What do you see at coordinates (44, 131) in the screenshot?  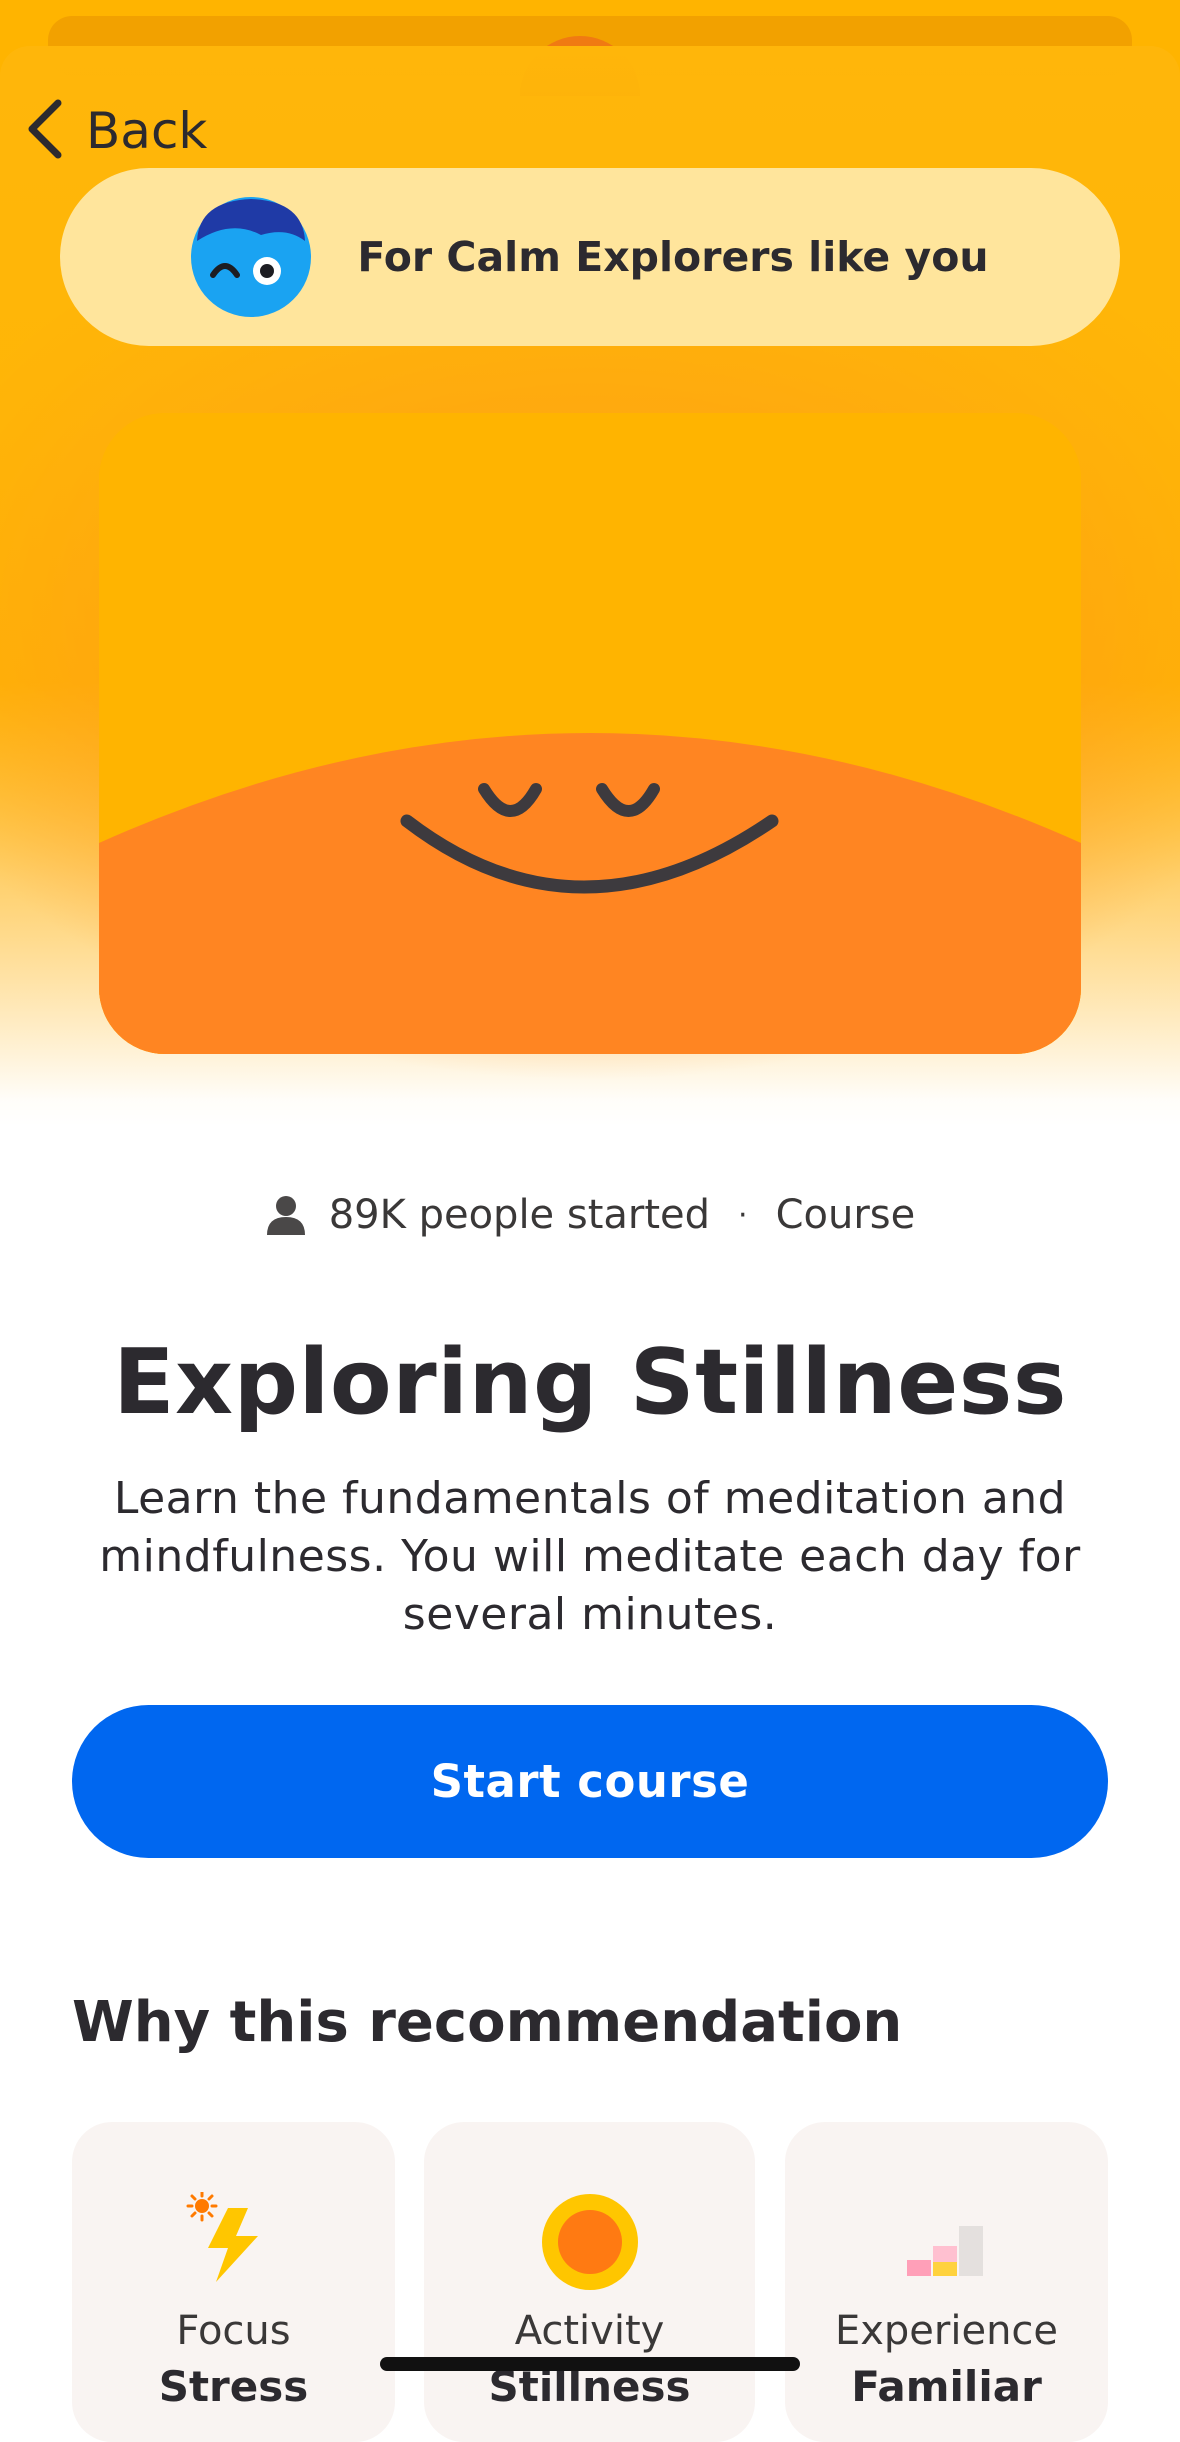 I see `chevron-left-icon` at bounding box center [44, 131].